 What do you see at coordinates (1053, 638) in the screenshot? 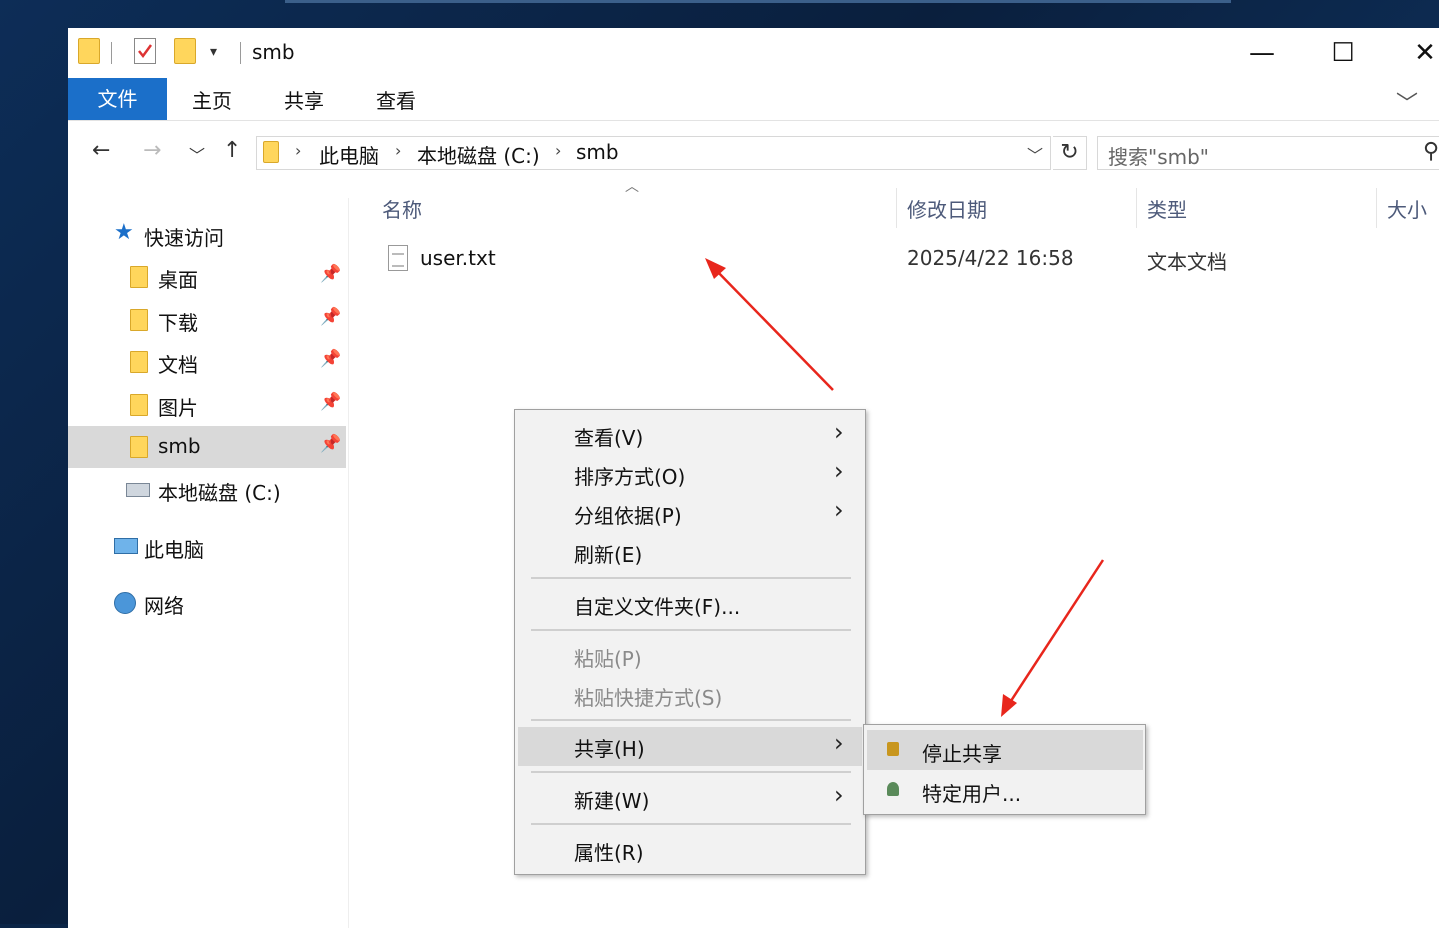
I see `annotation-arrow-to-stop-sharing` at bounding box center [1053, 638].